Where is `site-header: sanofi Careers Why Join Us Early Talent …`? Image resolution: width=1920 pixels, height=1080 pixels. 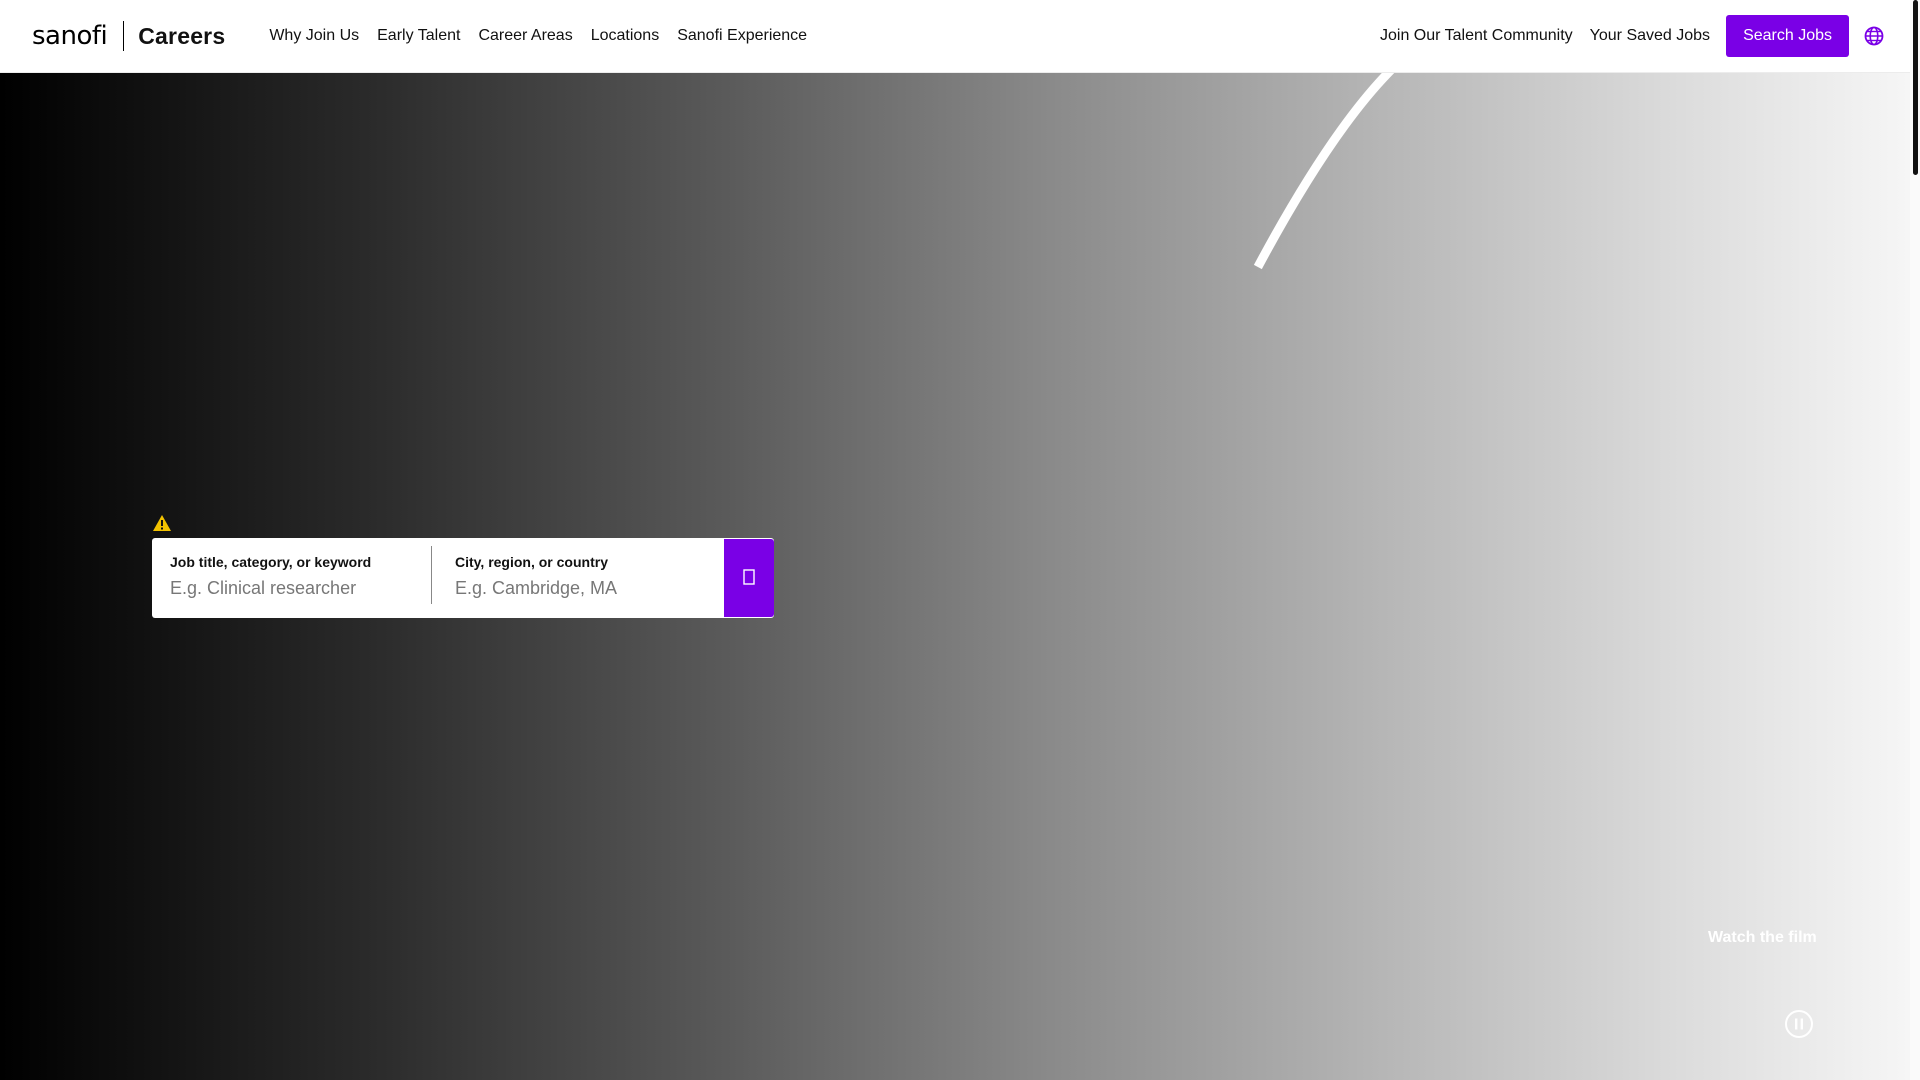
site-header: sanofi Careers Why Join Us Early Talent … is located at coordinates (955, 36).